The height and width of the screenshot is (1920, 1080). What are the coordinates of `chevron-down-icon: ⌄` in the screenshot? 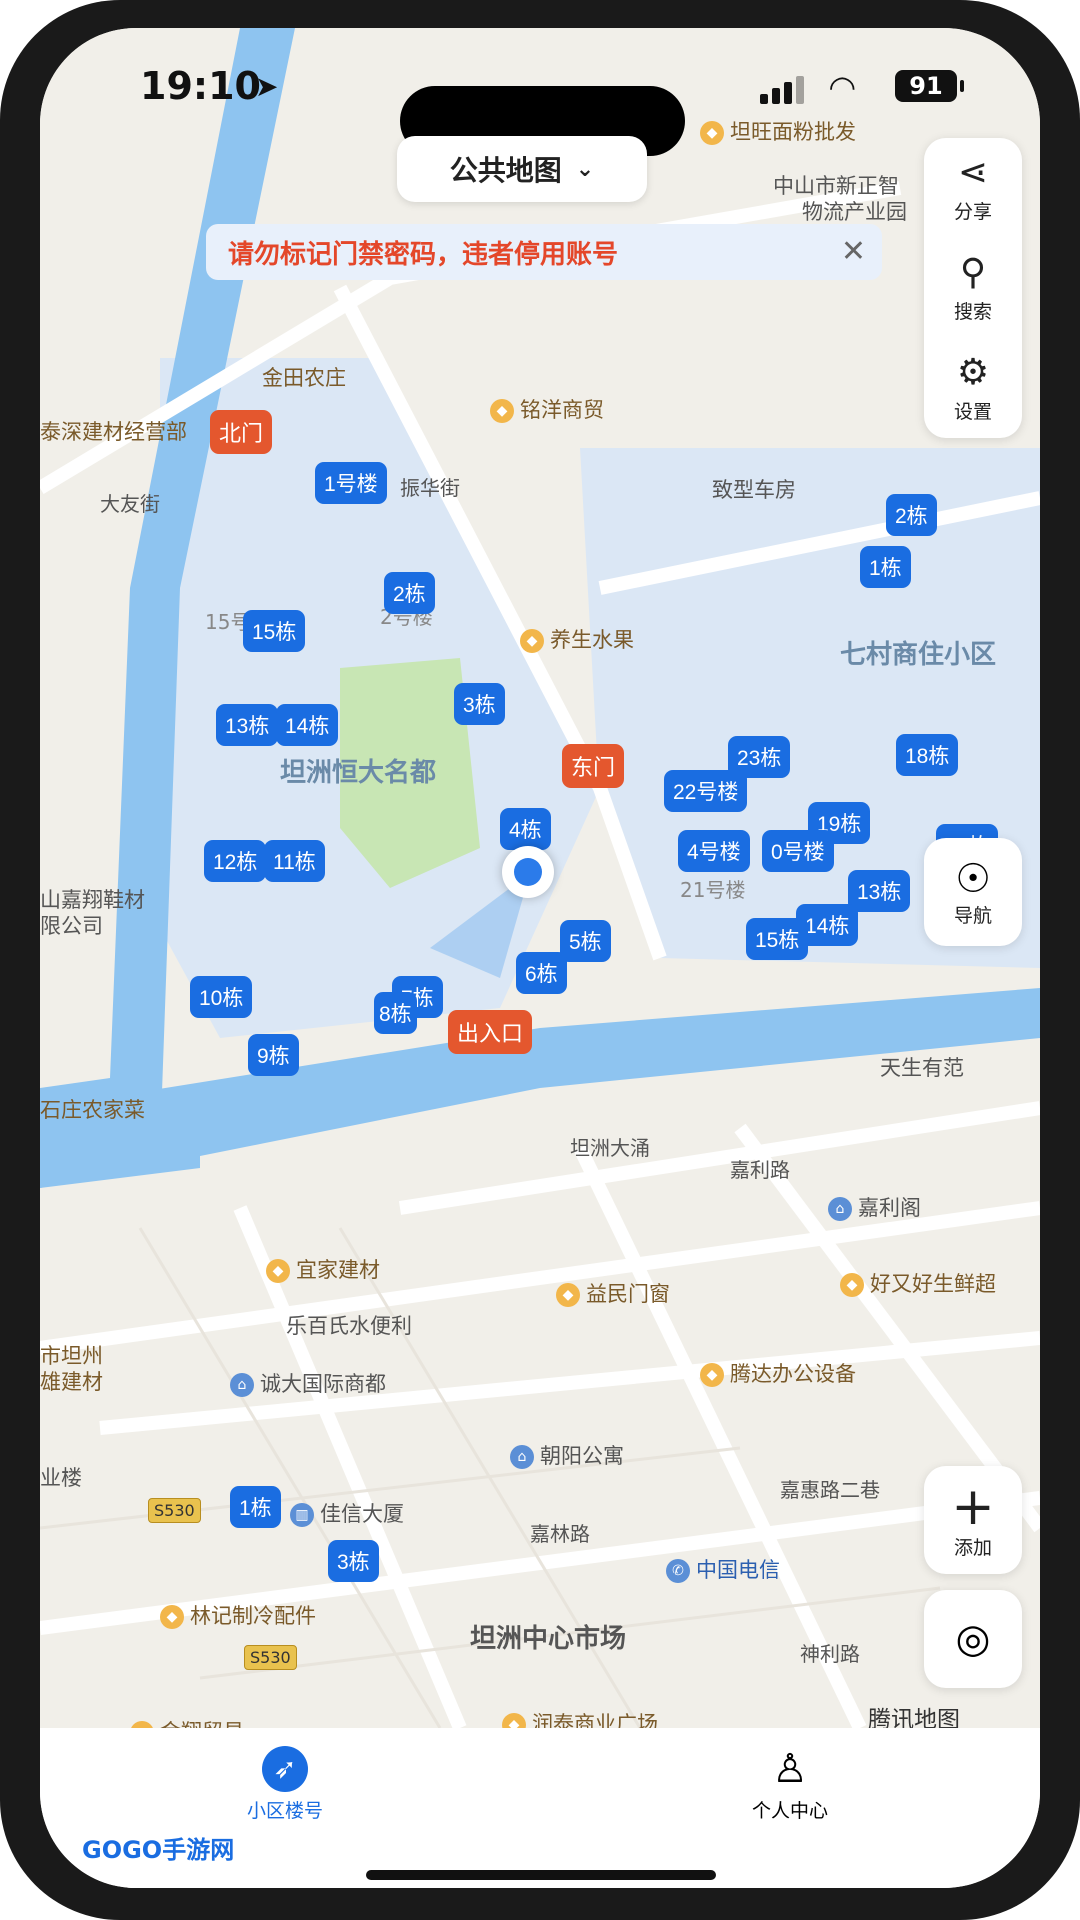 It's located at (585, 169).